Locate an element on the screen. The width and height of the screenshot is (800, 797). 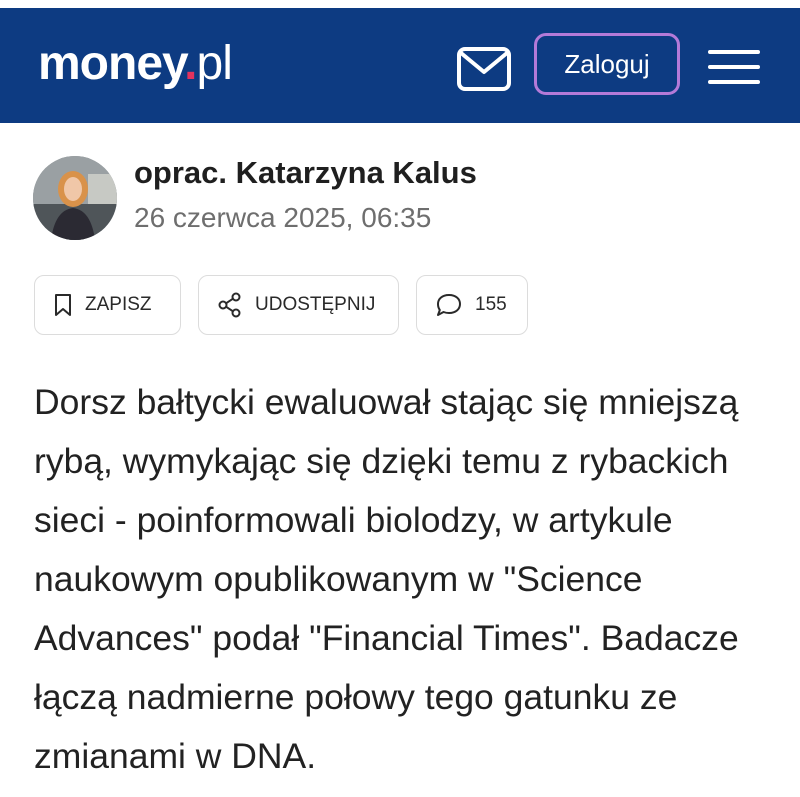
hamburger-menu-icon is located at coordinates (734, 70).